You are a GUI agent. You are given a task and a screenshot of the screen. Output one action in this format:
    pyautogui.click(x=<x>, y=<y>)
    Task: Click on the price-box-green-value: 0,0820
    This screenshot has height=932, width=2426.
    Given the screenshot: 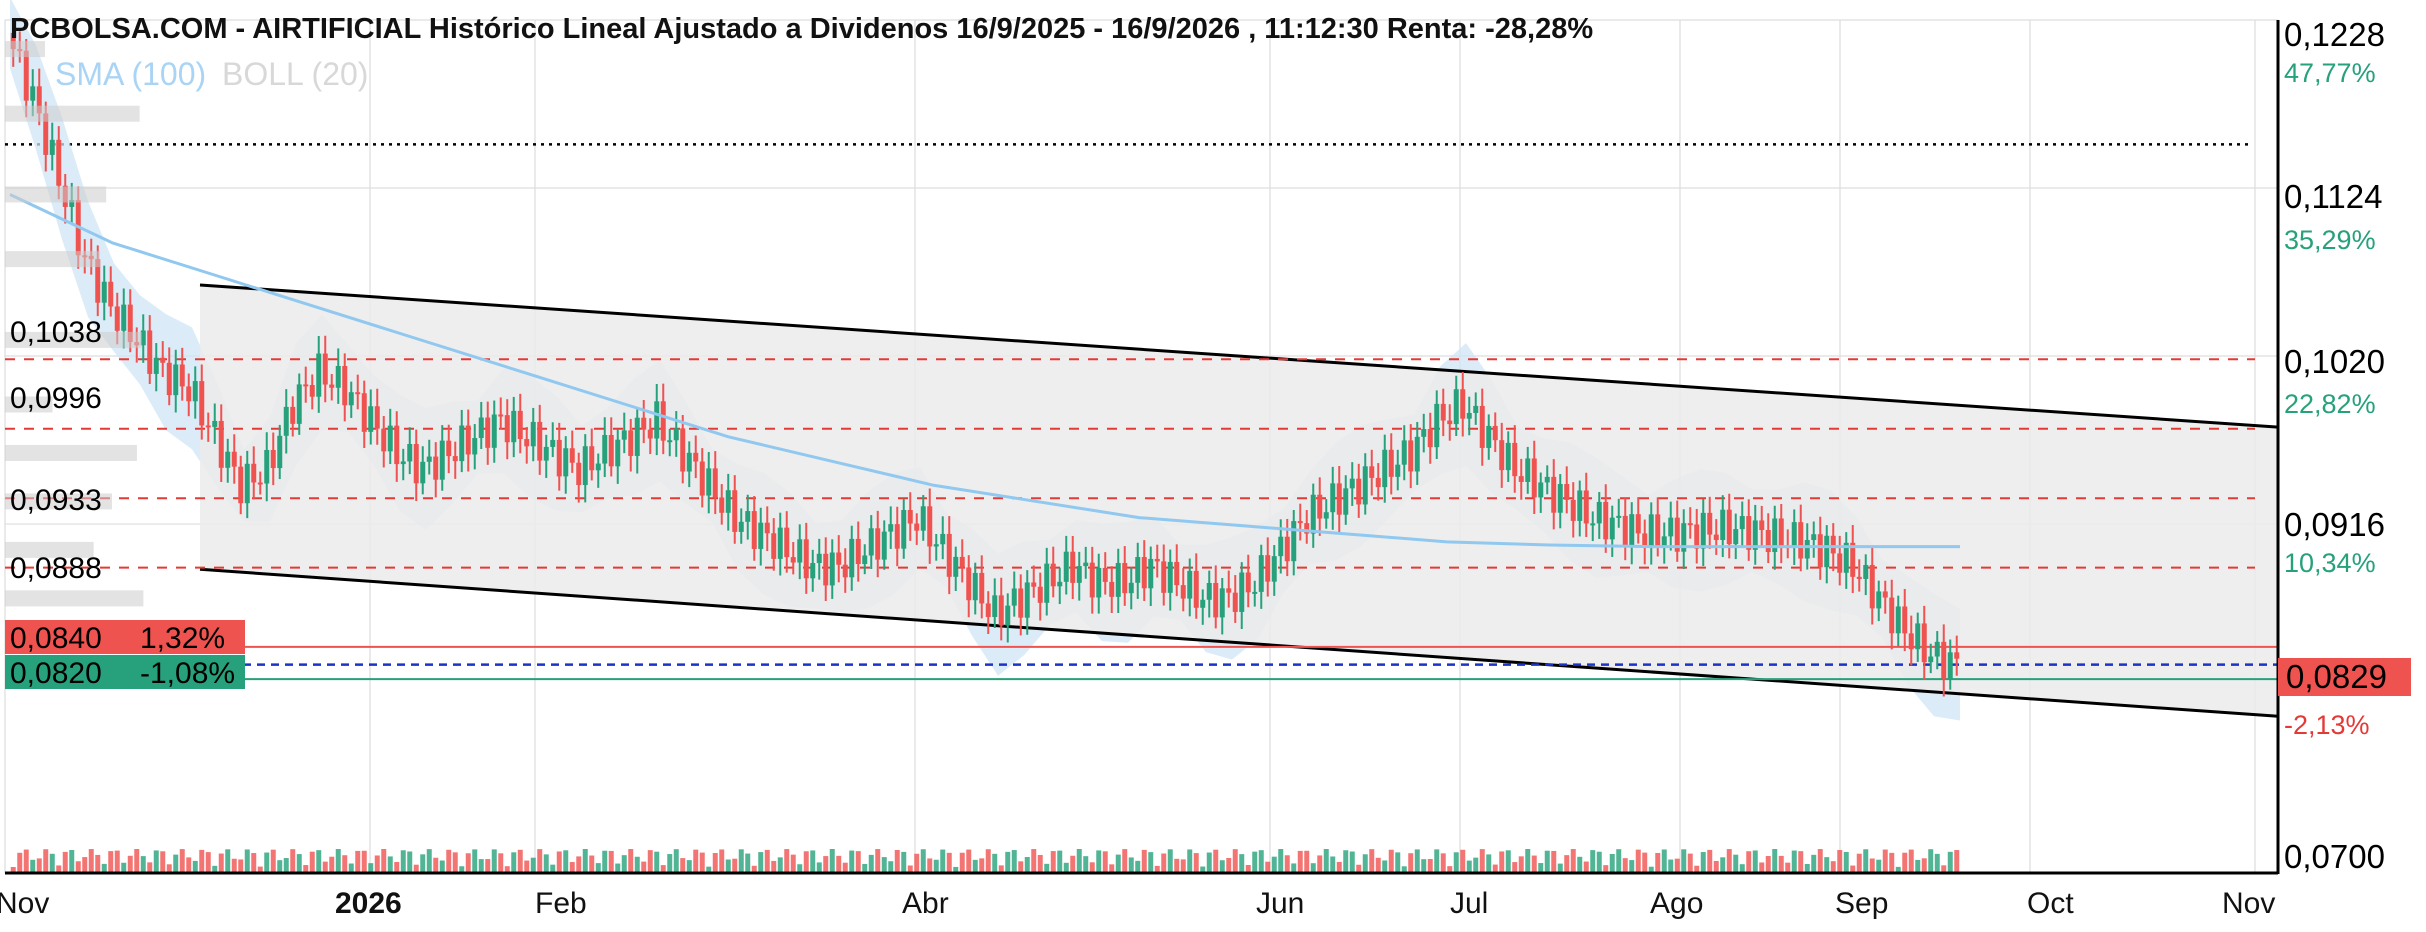 What is the action you would take?
    pyautogui.click(x=56, y=673)
    